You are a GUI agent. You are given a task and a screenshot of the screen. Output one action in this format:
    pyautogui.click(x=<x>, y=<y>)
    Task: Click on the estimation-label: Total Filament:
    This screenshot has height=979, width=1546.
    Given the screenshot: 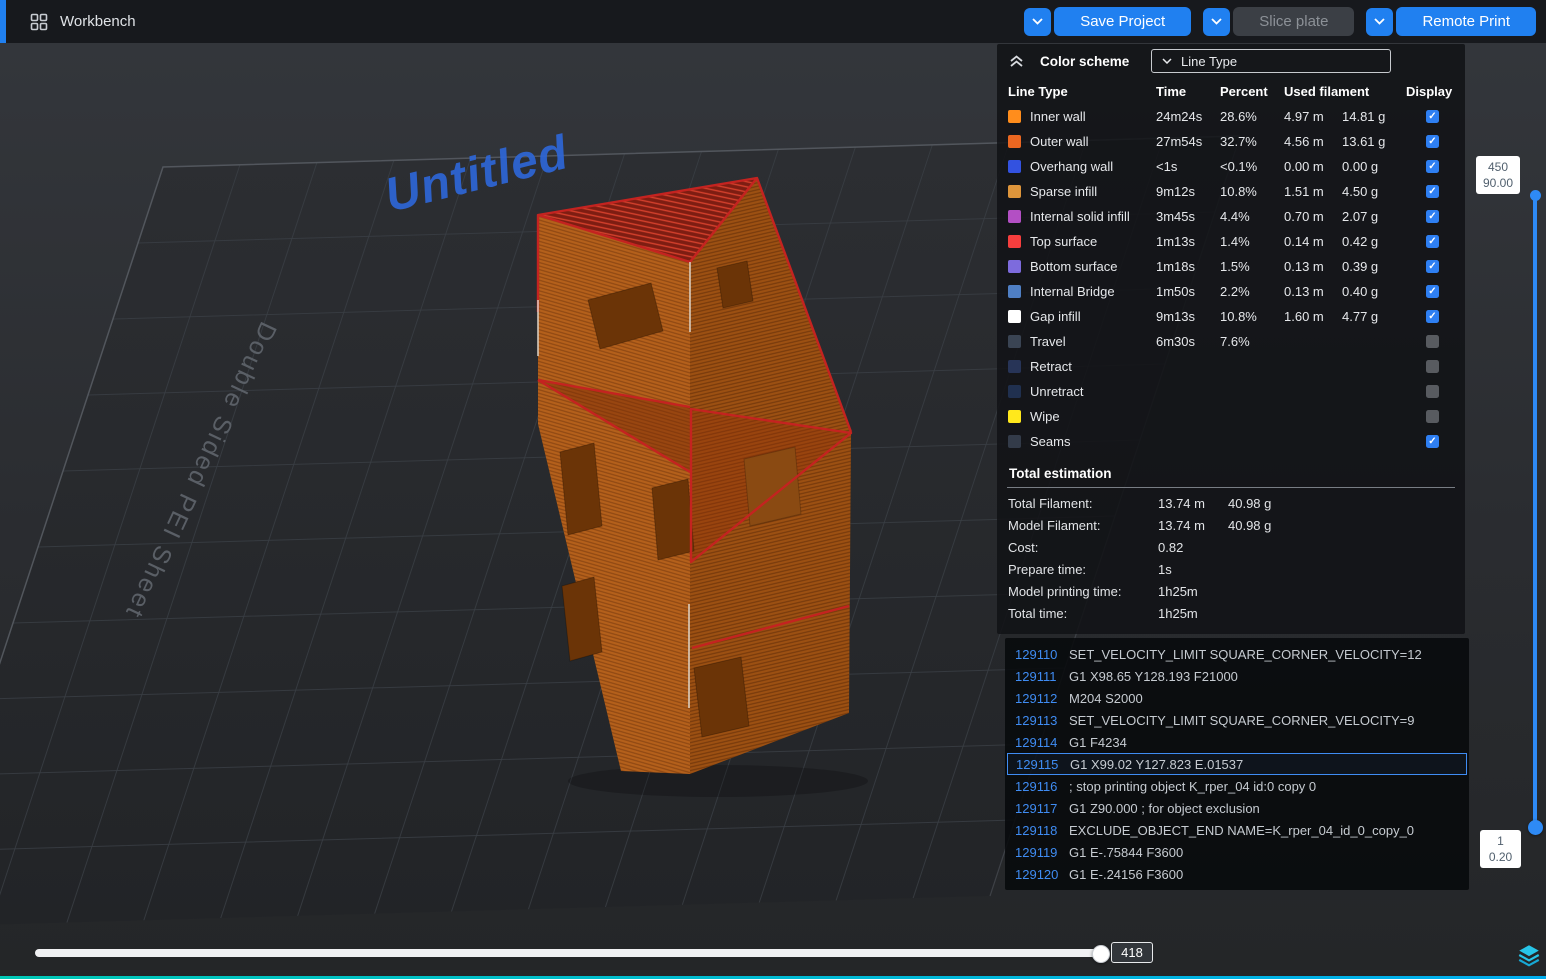 What is the action you would take?
    pyautogui.click(x=1050, y=503)
    